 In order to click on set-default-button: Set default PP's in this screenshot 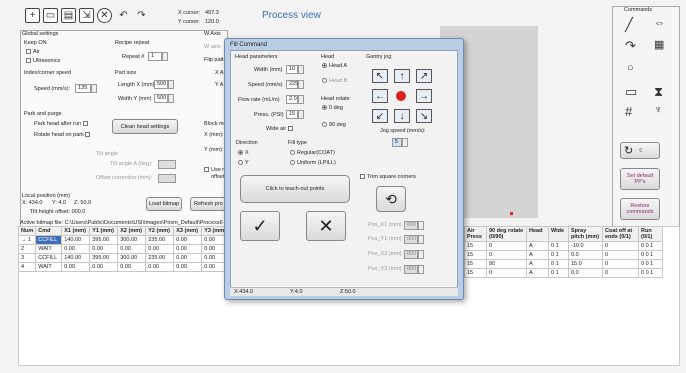, I will do `click(640, 179)`.